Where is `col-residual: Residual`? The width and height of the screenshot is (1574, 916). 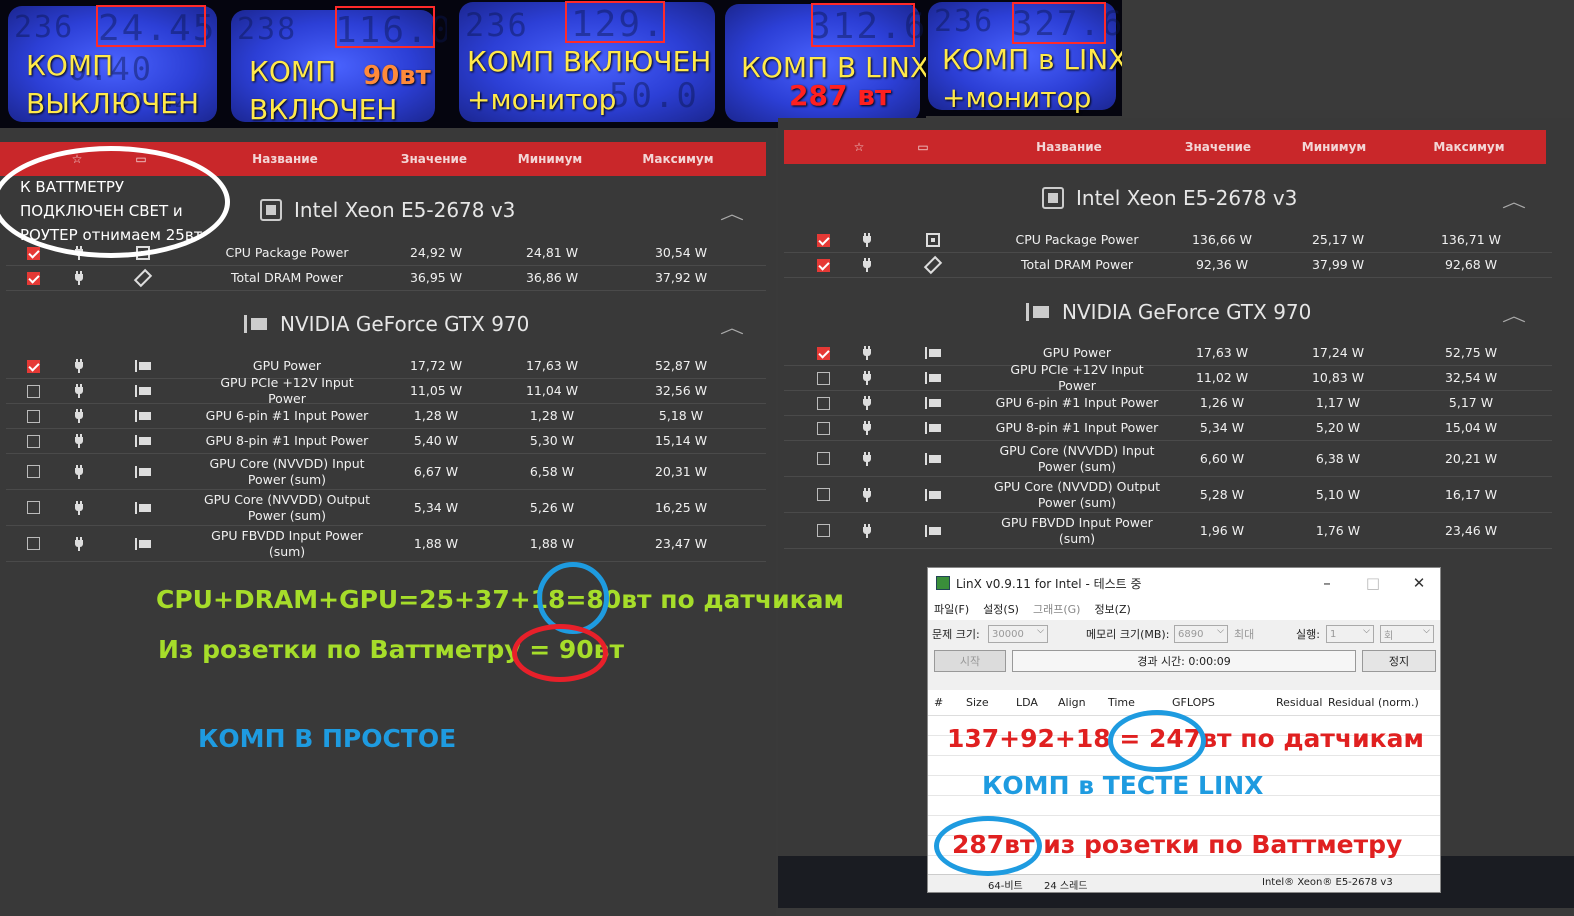
col-residual: Residual is located at coordinates (1299, 702).